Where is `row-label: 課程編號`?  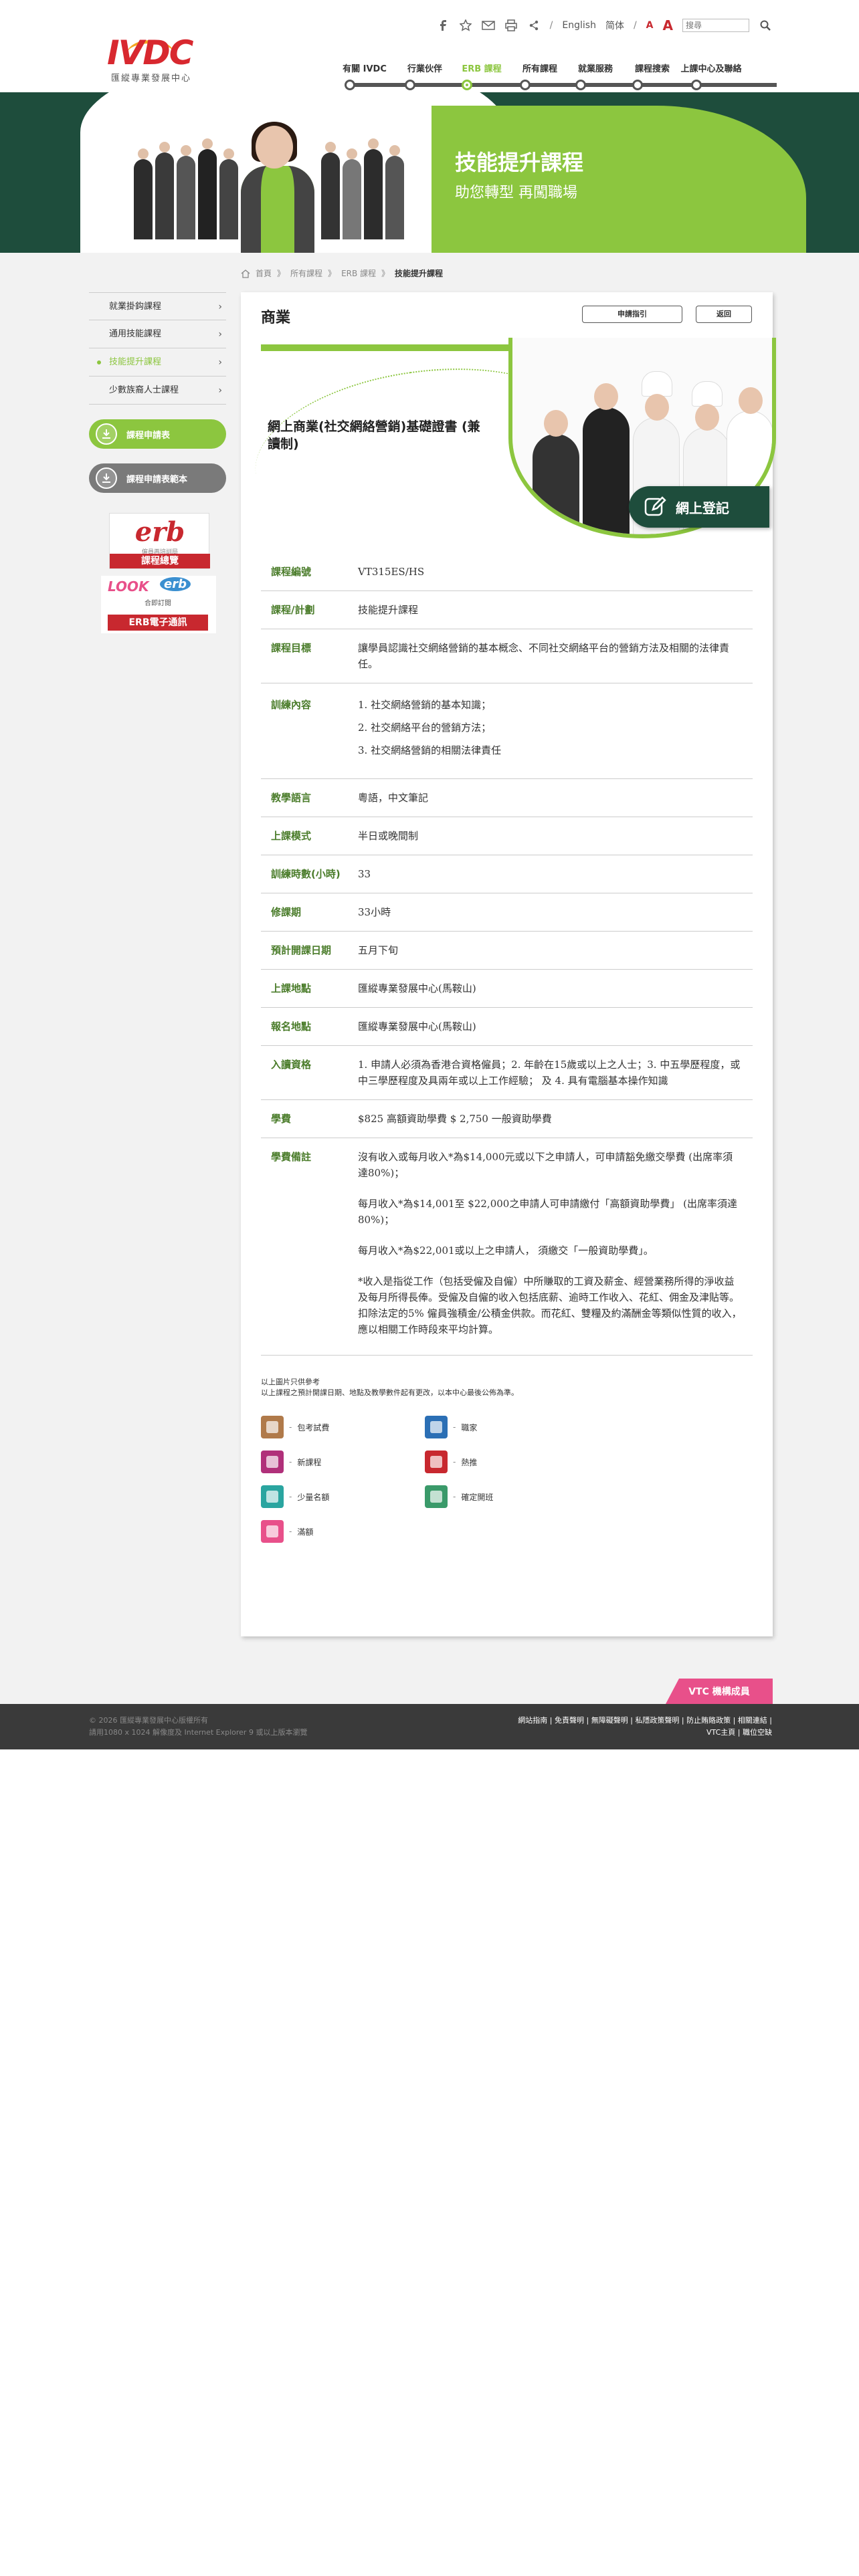 row-label: 課程編號 is located at coordinates (291, 572).